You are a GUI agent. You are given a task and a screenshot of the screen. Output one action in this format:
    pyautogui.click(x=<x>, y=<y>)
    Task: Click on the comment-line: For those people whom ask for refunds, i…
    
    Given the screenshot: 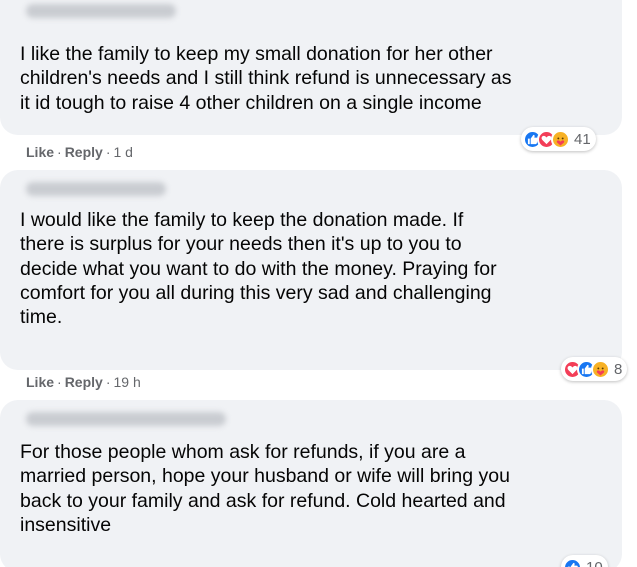 What is the action you would take?
    pyautogui.click(x=243, y=452)
    